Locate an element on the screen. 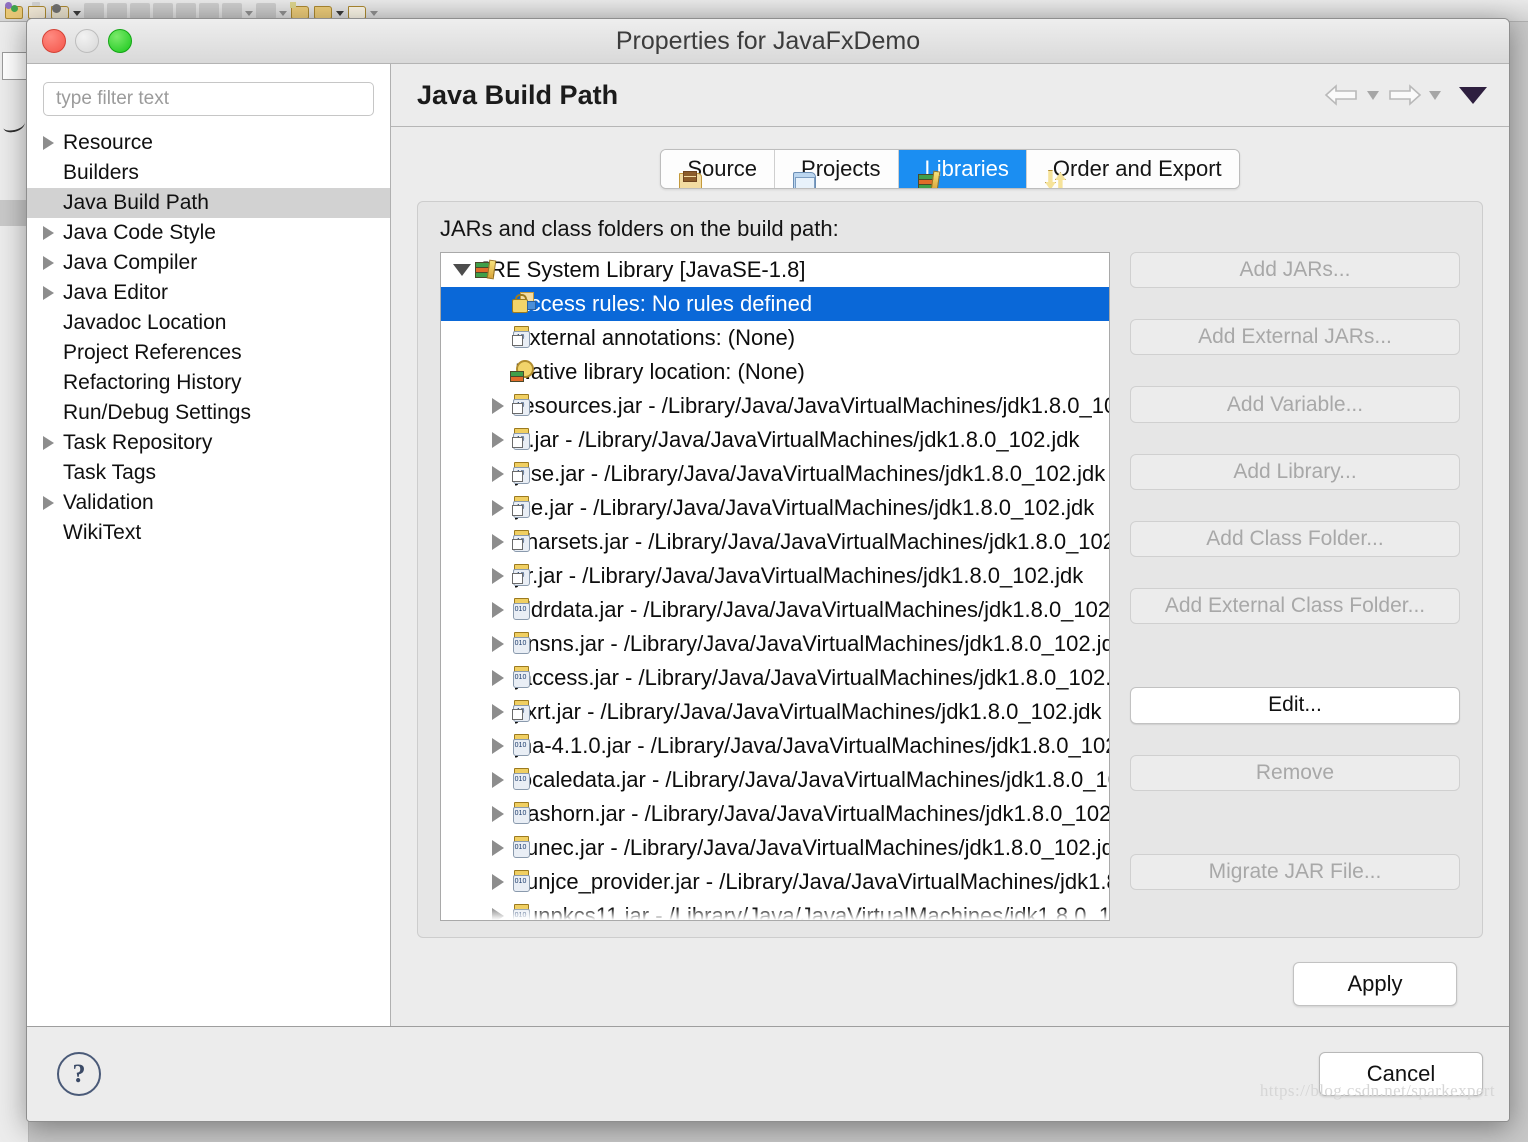  sidebar-item-builders: Builders is located at coordinates (208, 173).